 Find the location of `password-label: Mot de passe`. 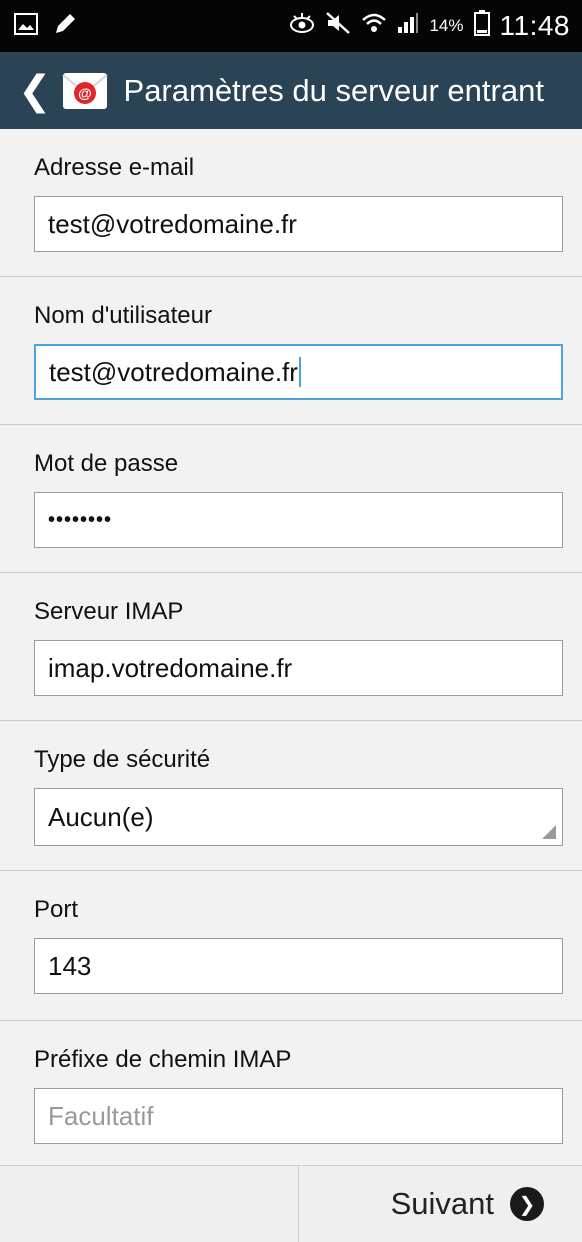

password-label: Mot de passe is located at coordinates (106, 463).